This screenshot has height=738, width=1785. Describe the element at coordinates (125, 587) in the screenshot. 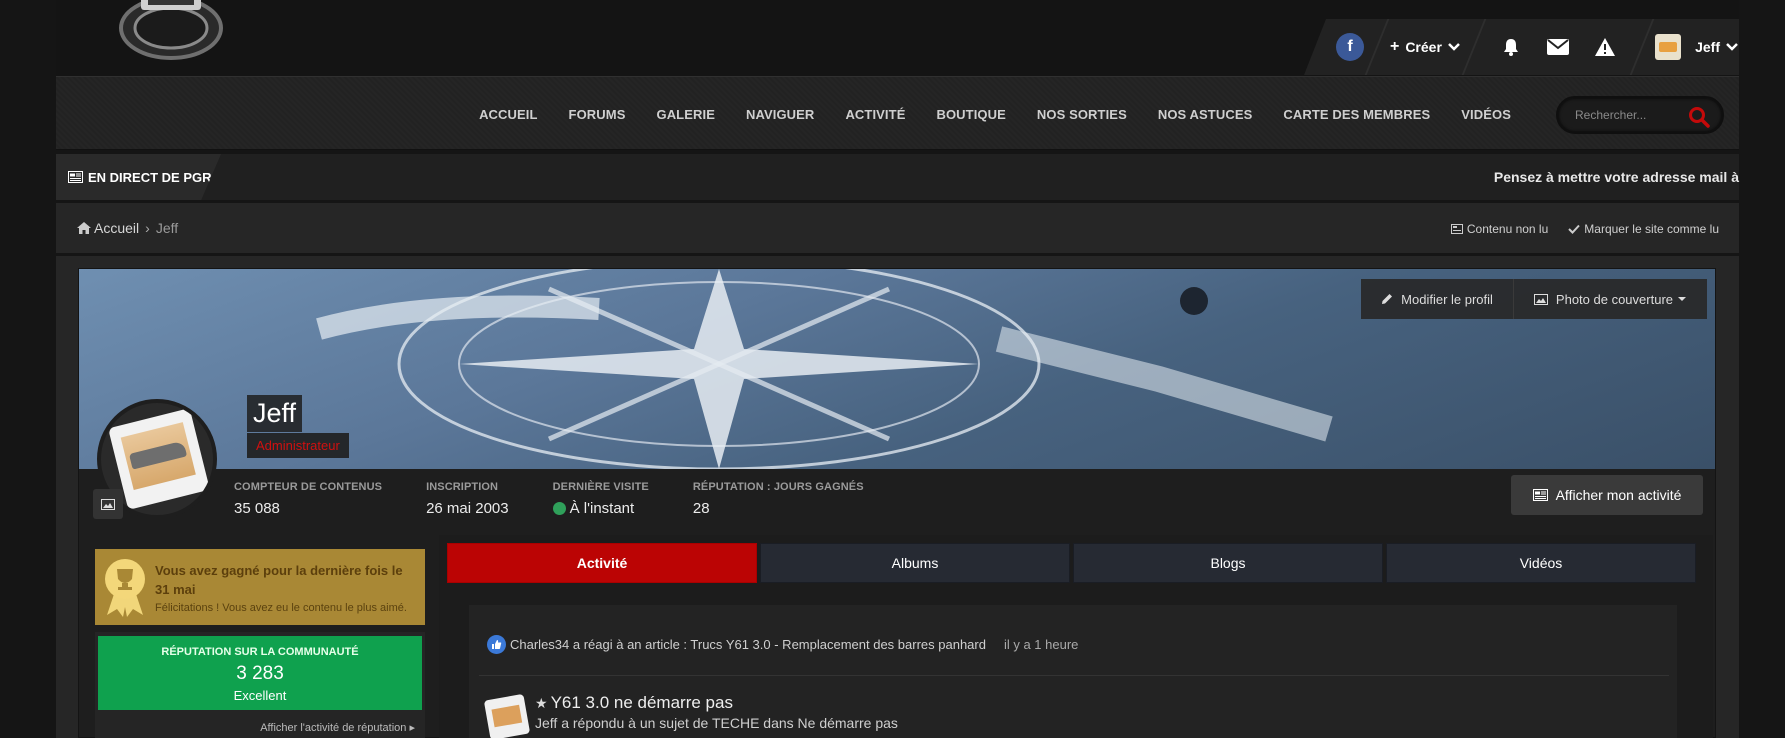

I see `trophy-icon` at that location.